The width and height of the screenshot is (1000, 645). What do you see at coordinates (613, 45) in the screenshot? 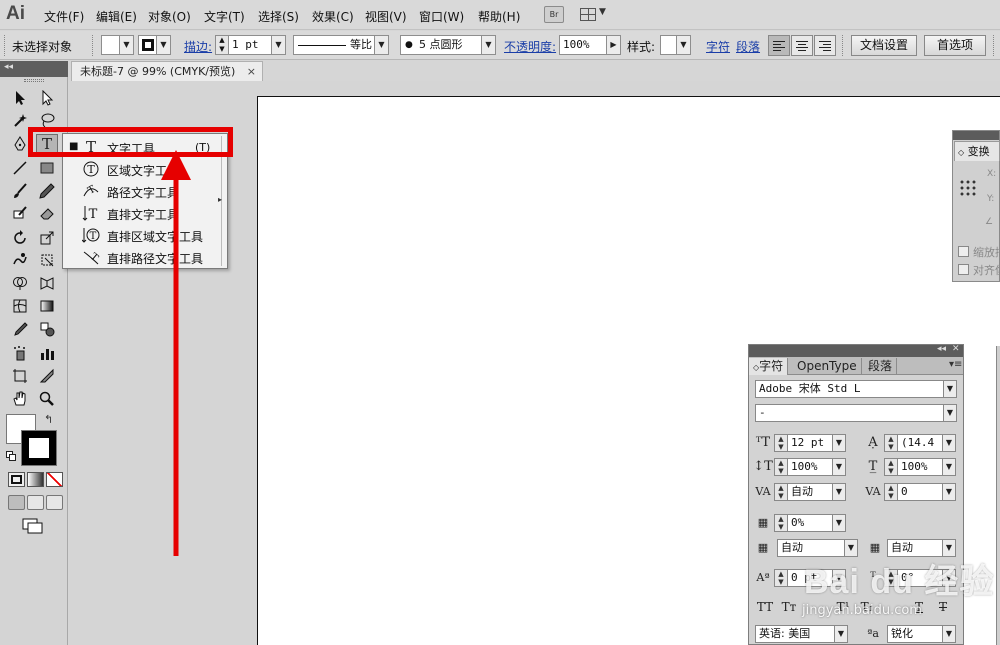
I see `opacity-dropdown: ▶` at bounding box center [613, 45].